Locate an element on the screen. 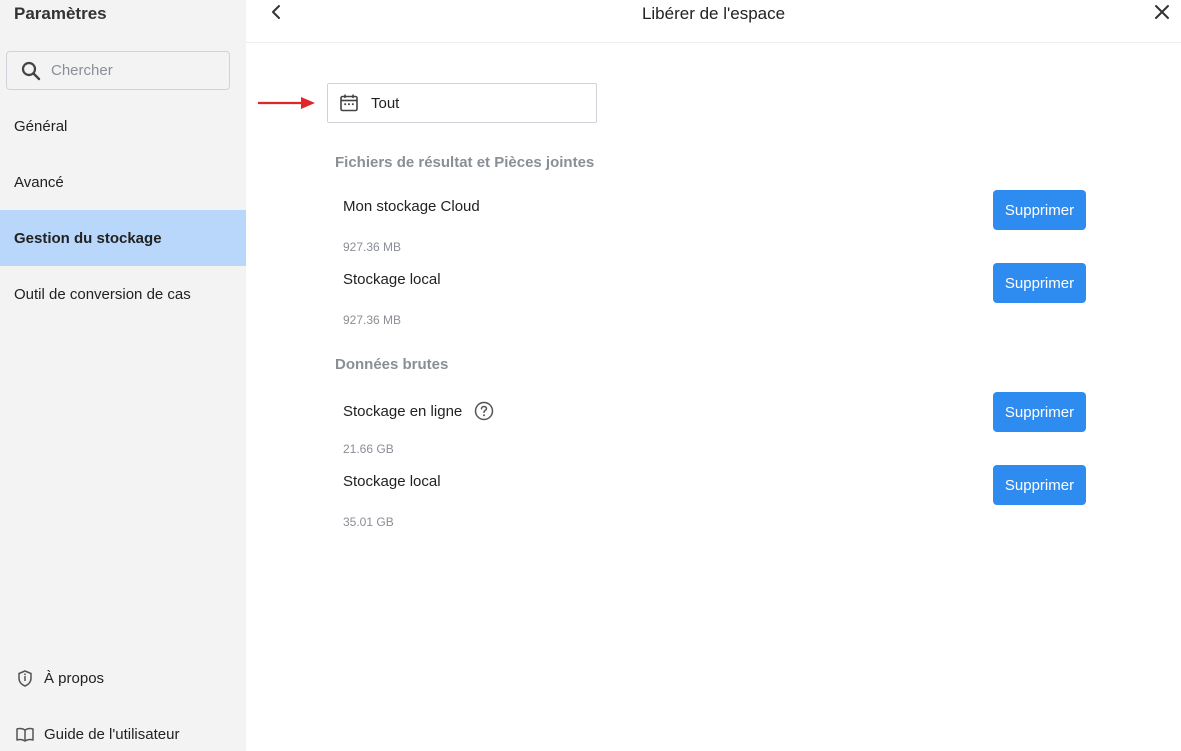 The height and width of the screenshot is (751, 1181). section-title-raw-data: Données brutes is located at coordinates (392, 364).